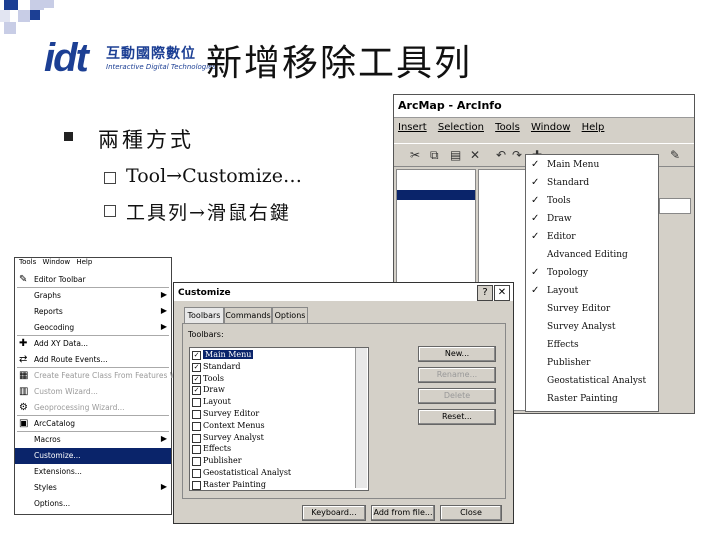 This screenshot has width=720, height=540. I want to click on context-menu-item-tools: ✓ Tools, so click(592, 202).